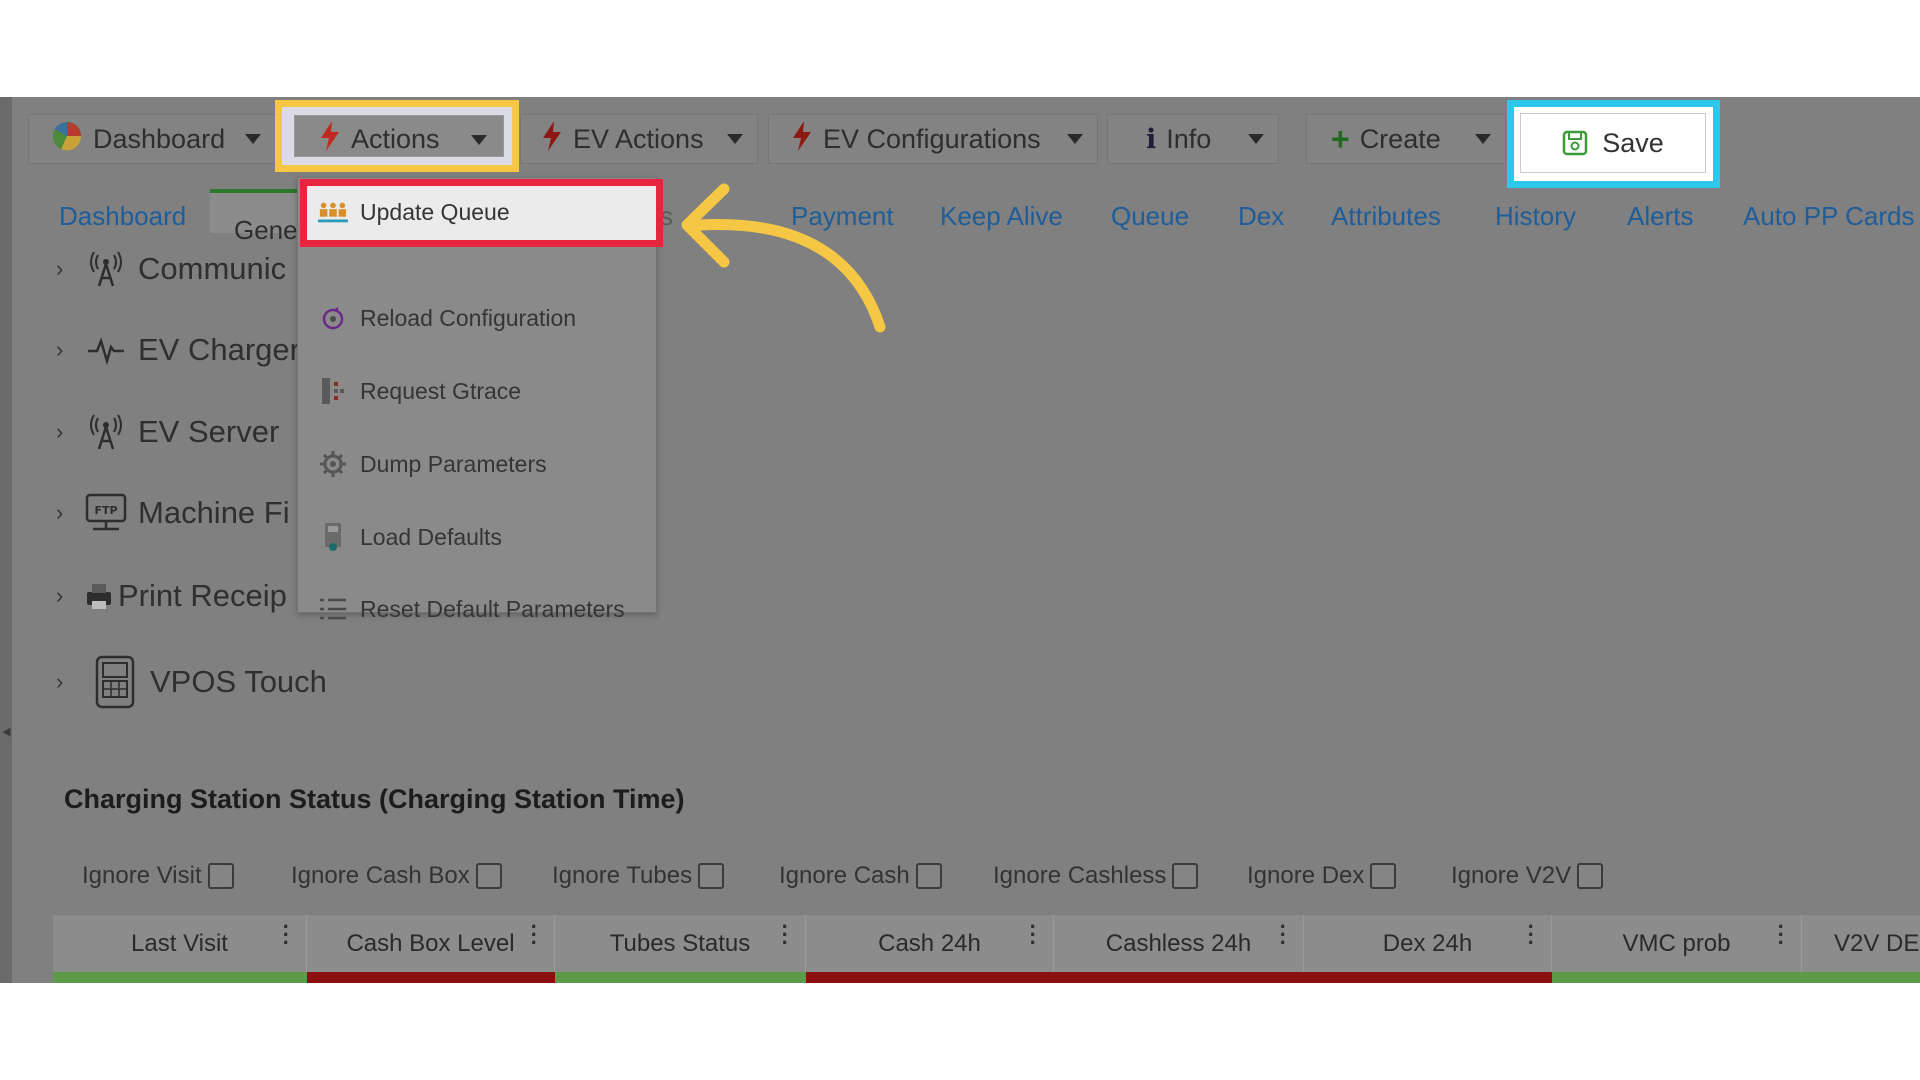  I want to click on annotation-arrow, so click(783, 258).